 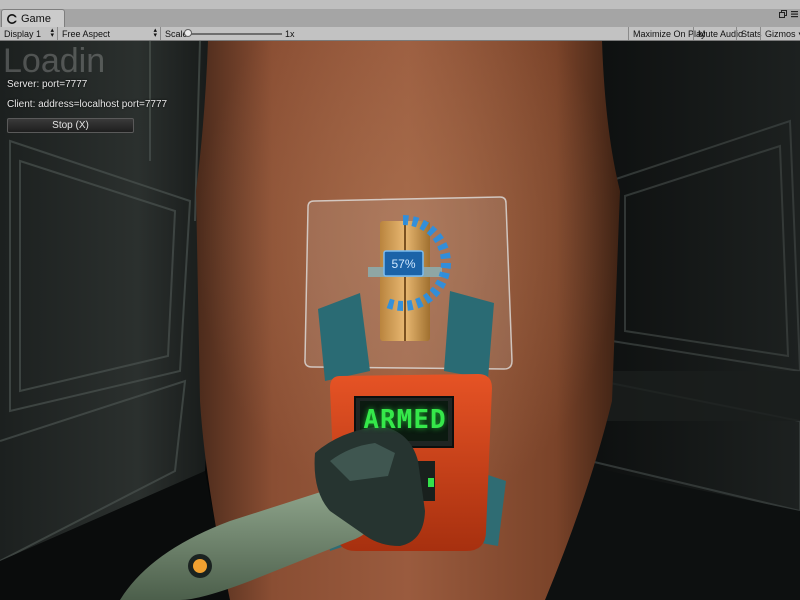 What do you see at coordinates (70, 125) in the screenshot?
I see `stop-button: Stop (X)` at bounding box center [70, 125].